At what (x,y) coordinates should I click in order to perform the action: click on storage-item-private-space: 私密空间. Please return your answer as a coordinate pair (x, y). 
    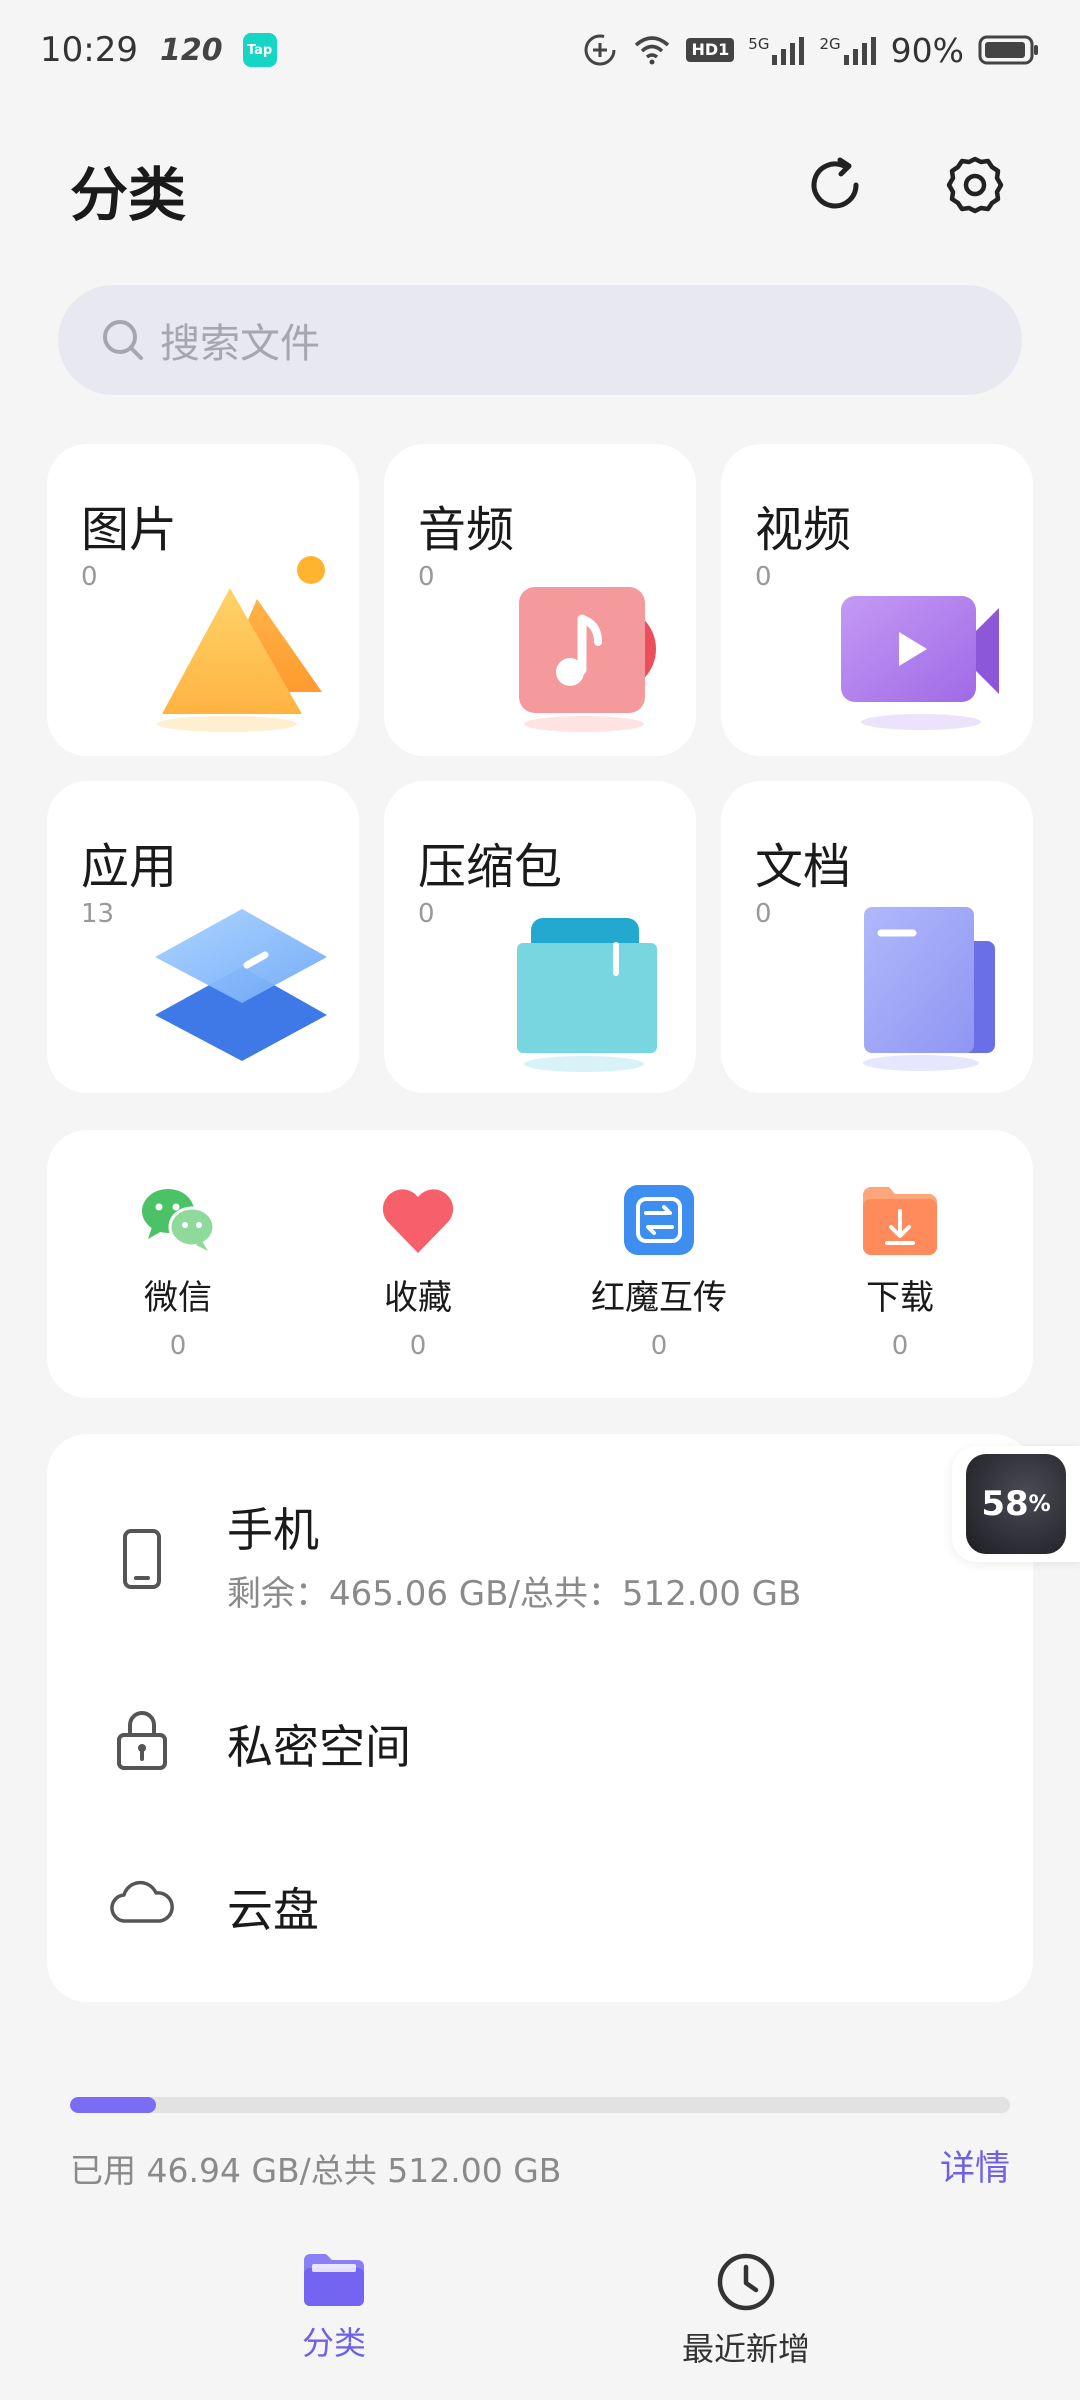
    Looking at the image, I should click on (540, 1739).